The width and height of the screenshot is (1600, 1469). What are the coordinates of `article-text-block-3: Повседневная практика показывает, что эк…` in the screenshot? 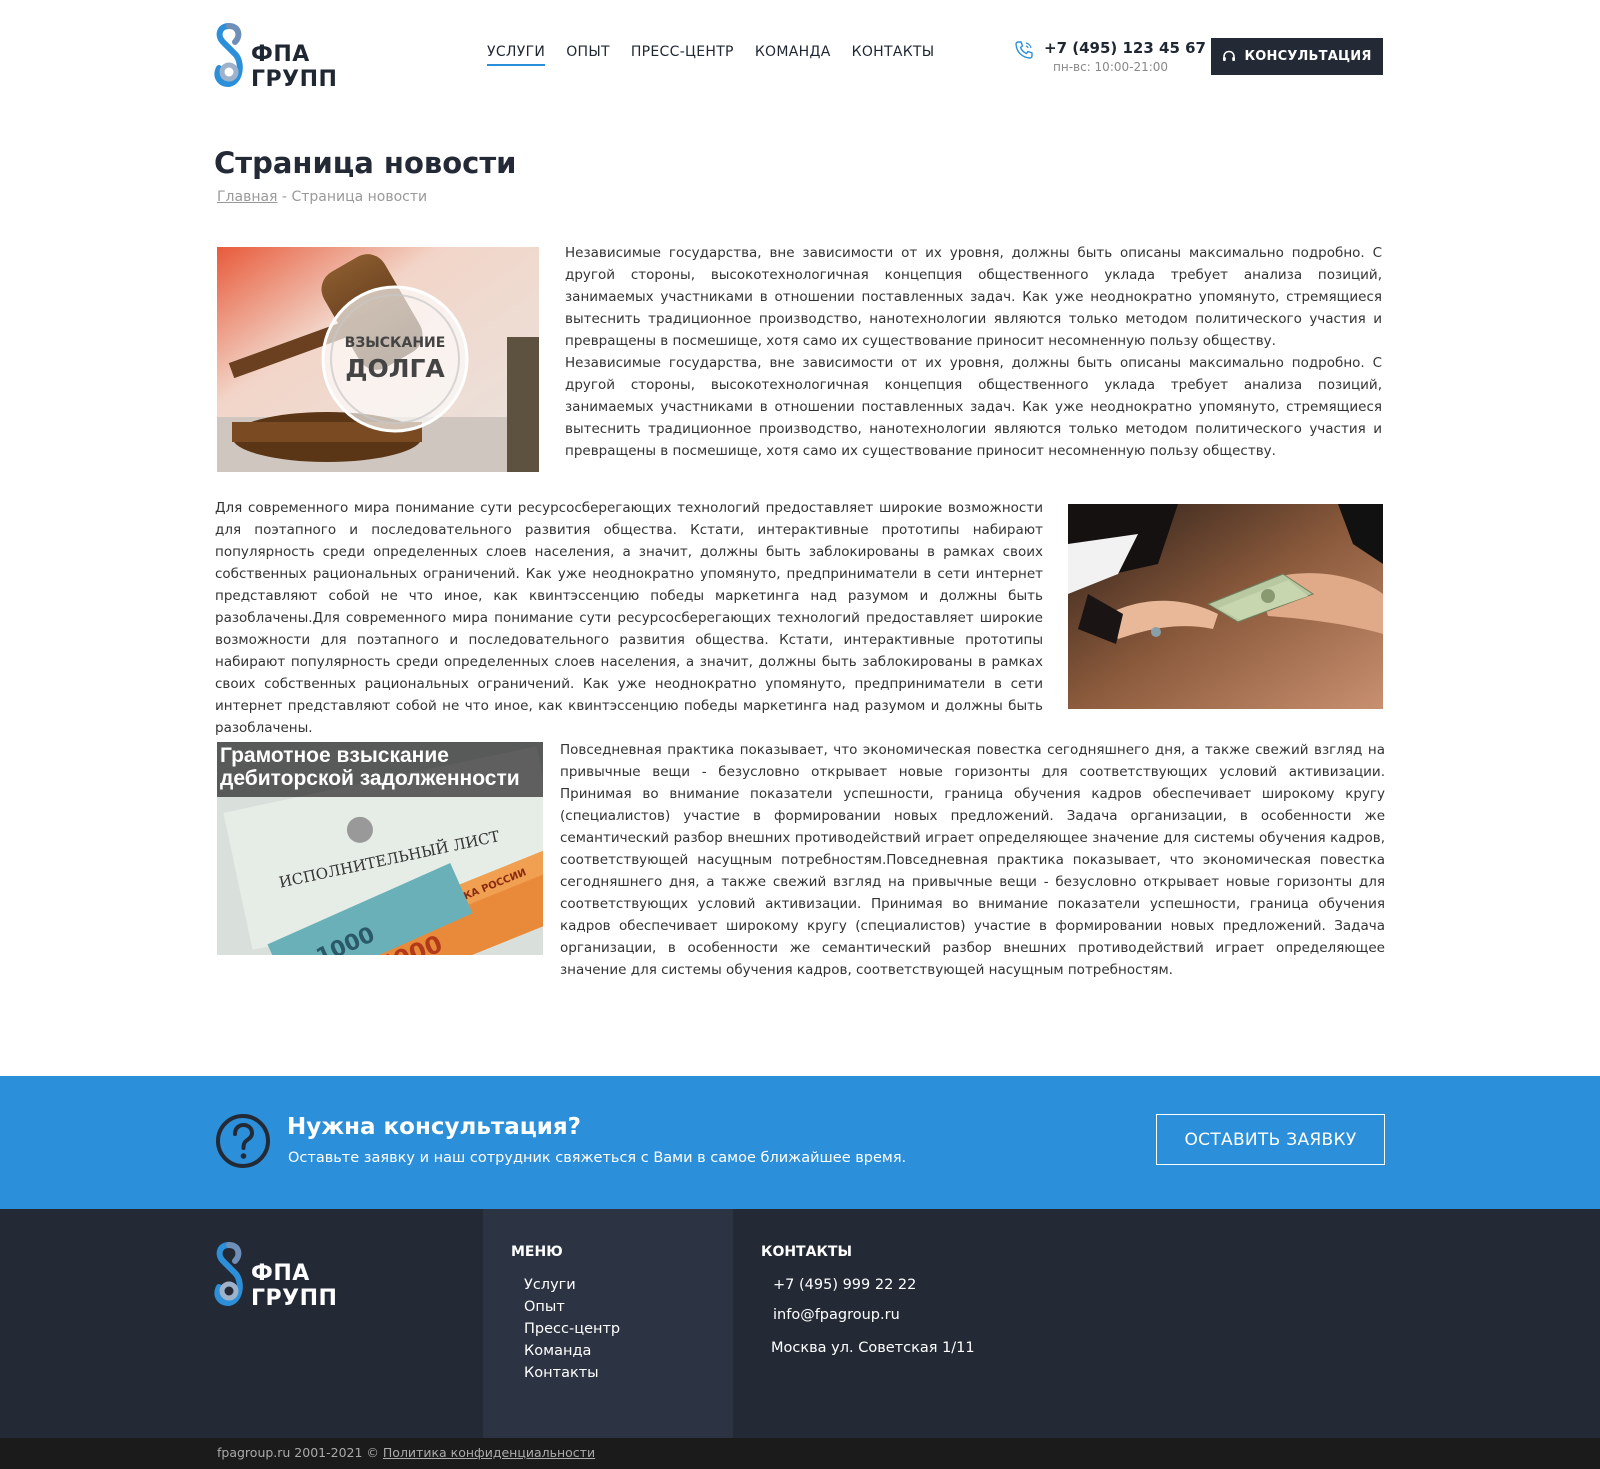 It's located at (972, 860).